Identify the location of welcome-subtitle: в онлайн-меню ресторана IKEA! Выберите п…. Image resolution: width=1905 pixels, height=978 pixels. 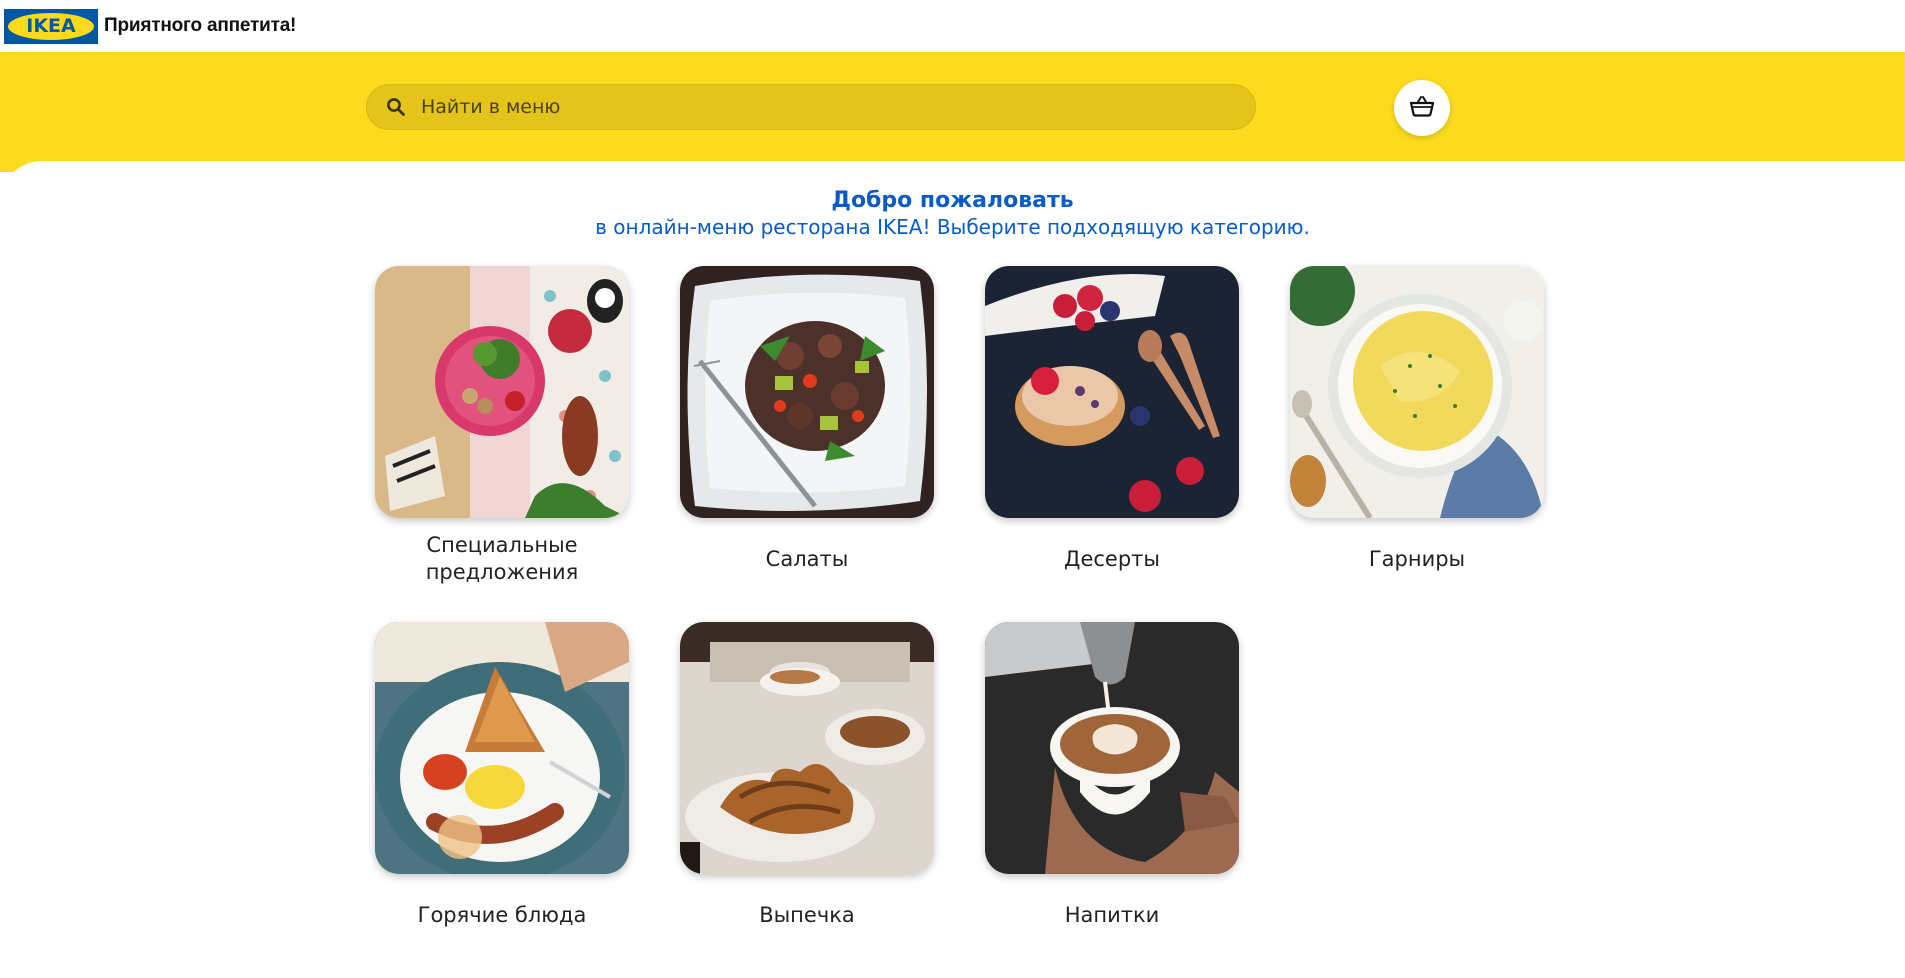
(952, 227).